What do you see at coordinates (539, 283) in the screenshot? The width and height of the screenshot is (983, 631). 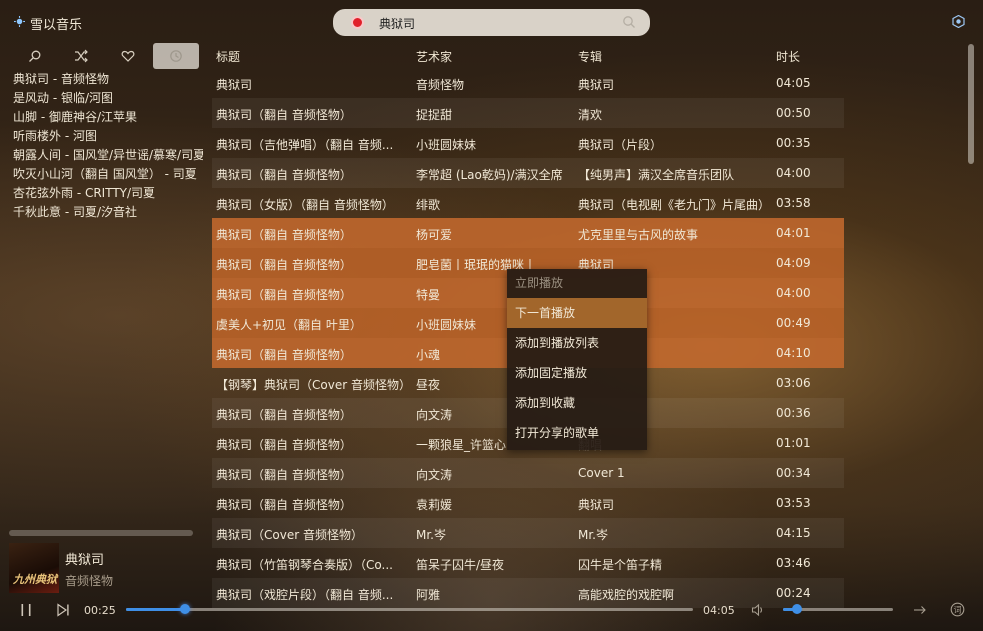 I see `context-menu-item: 立即播放` at bounding box center [539, 283].